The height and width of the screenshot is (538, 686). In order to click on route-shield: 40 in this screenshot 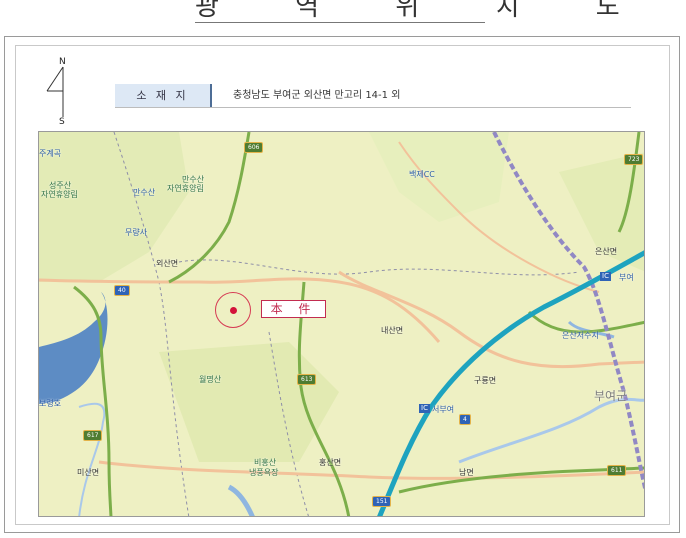, I will do `click(122, 290)`.